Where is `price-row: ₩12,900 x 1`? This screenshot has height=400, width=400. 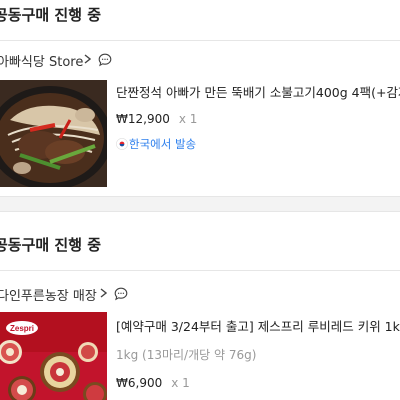
price-row: ₩12,900 x 1 is located at coordinates (156, 119).